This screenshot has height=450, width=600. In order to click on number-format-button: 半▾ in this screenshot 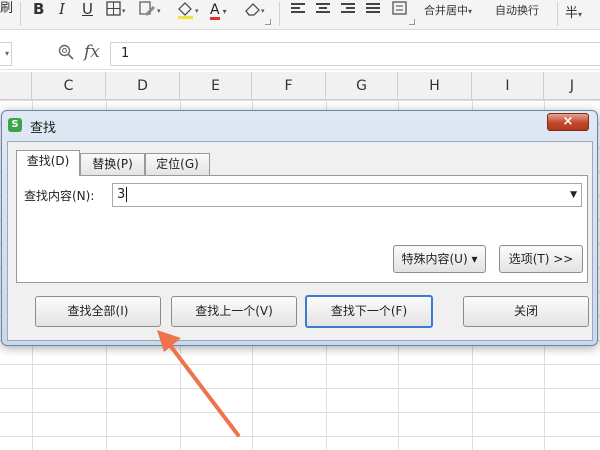, I will do `click(573, 11)`.